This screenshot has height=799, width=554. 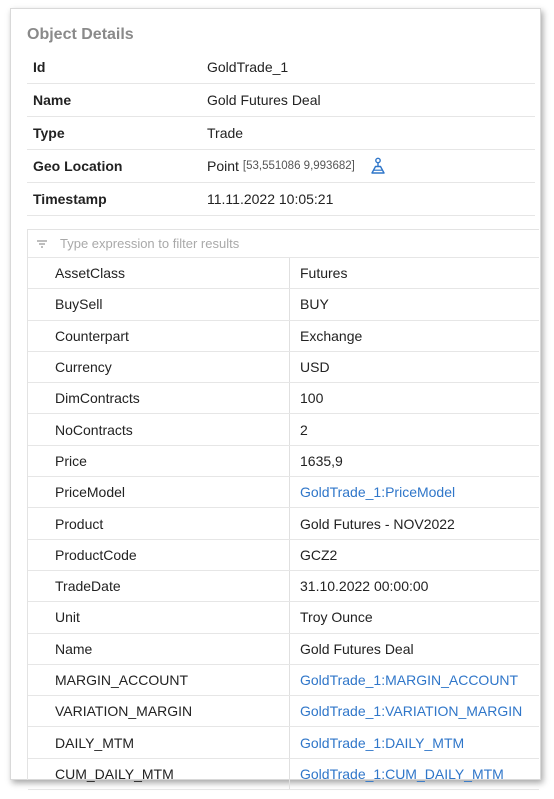 What do you see at coordinates (414, 774) in the screenshot?
I see `attribute-link: GoldTrade_1:CUM_DAILY_MTM` at bounding box center [414, 774].